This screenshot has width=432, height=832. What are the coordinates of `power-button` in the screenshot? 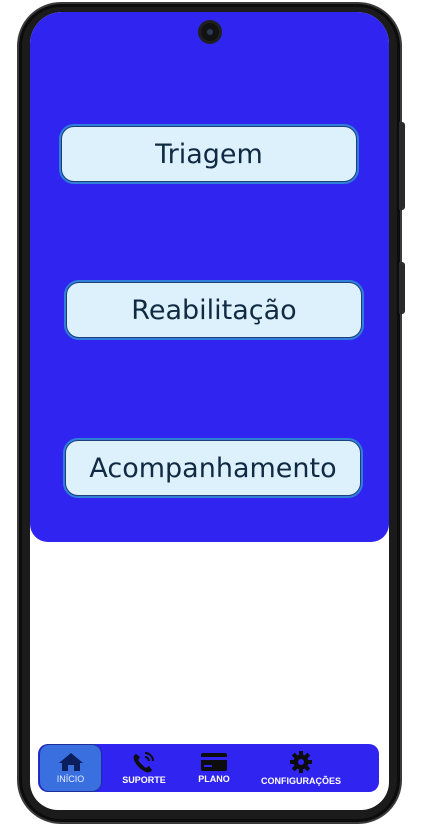 It's located at (402, 288).